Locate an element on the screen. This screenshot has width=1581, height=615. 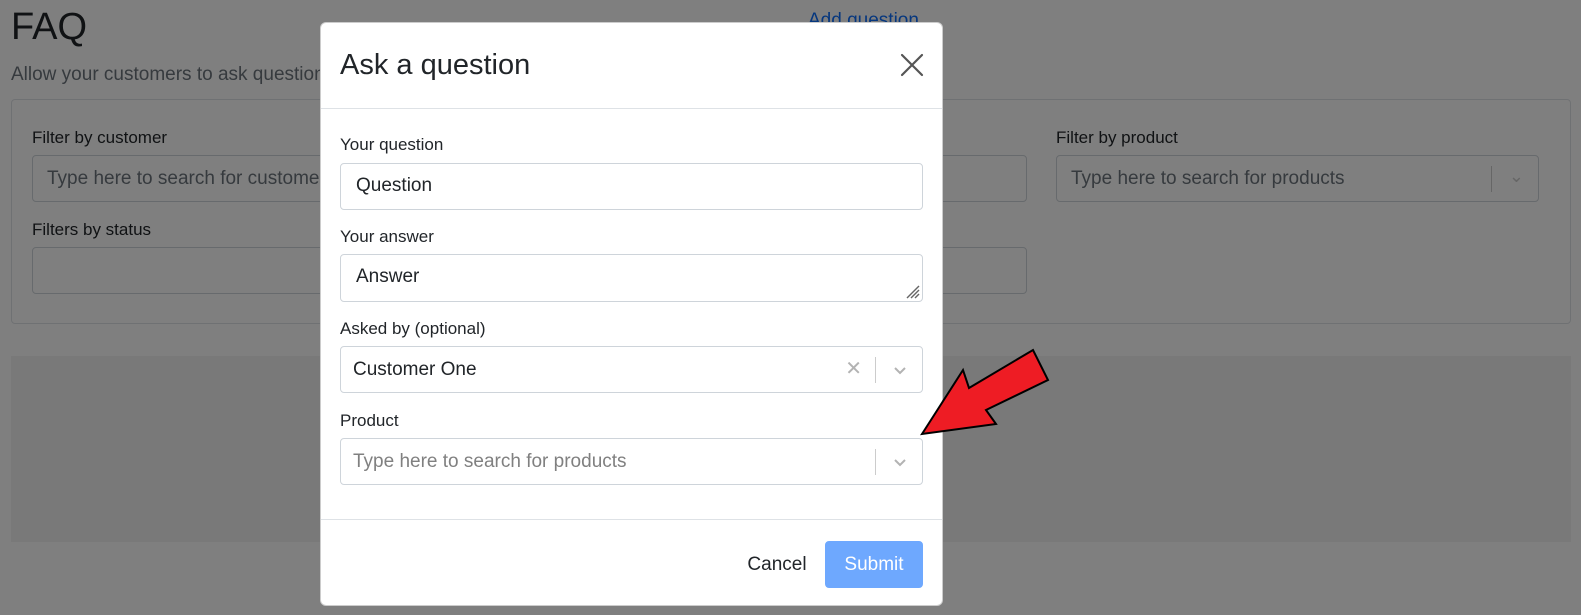
close-icon is located at coordinates (912, 65).